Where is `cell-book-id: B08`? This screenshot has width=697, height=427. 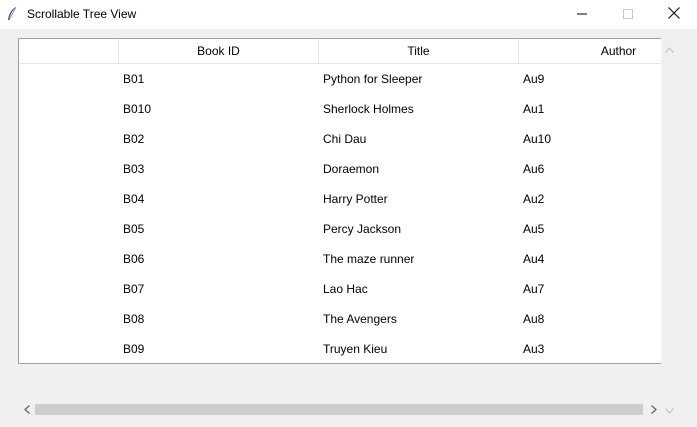
cell-book-id: B08 is located at coordinates (134, 319).